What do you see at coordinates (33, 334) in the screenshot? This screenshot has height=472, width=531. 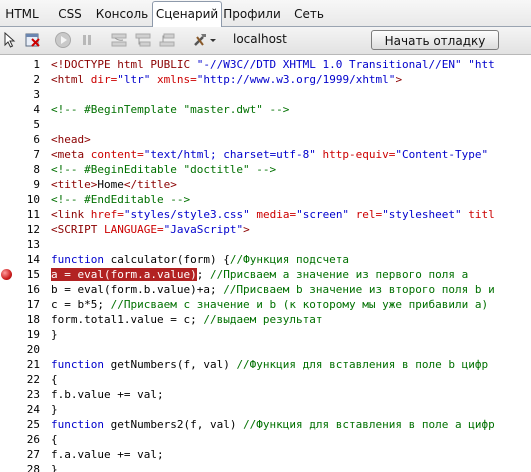 I see `line-number: 19` at bounding box center [33, 334].